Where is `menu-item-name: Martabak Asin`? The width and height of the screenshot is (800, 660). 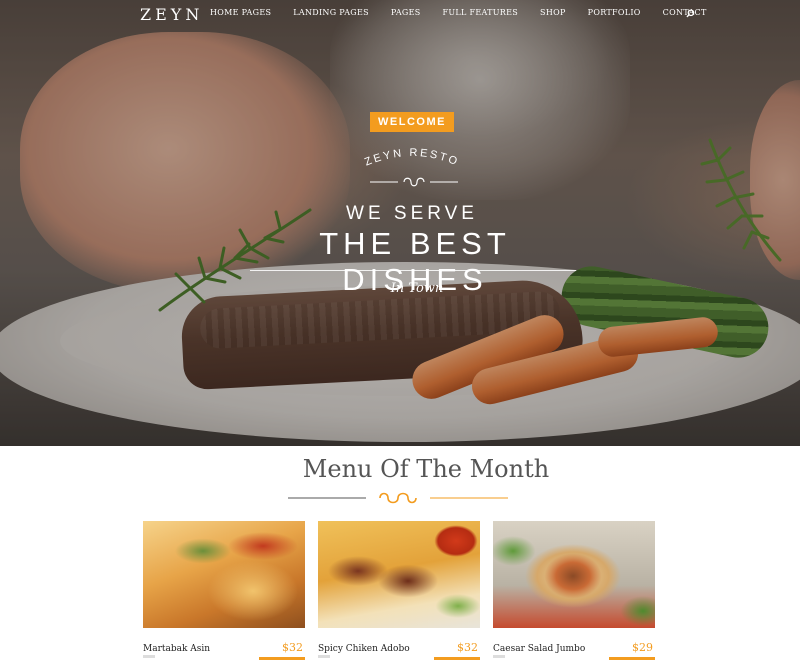 menu-item-name: Martabak Asin is located at coordinates (176, 649).